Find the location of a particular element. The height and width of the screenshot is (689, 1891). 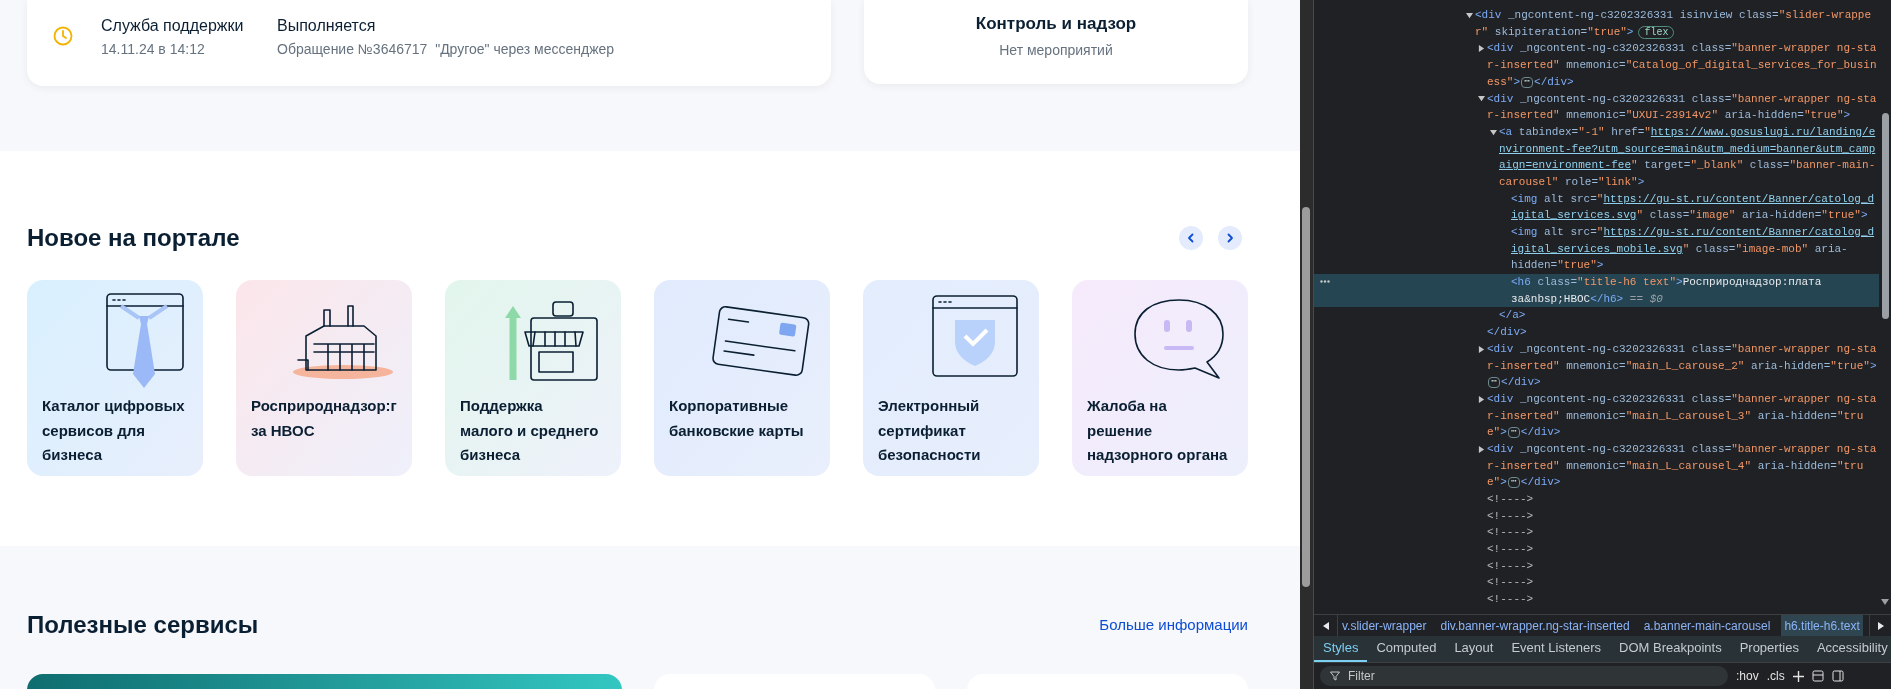

dom-node-row: <div _ngcontent-ng-c3202326331 isinview class="slider-wrappe r" skipiteration="true"> flex is located at coordinates (1596, 24).